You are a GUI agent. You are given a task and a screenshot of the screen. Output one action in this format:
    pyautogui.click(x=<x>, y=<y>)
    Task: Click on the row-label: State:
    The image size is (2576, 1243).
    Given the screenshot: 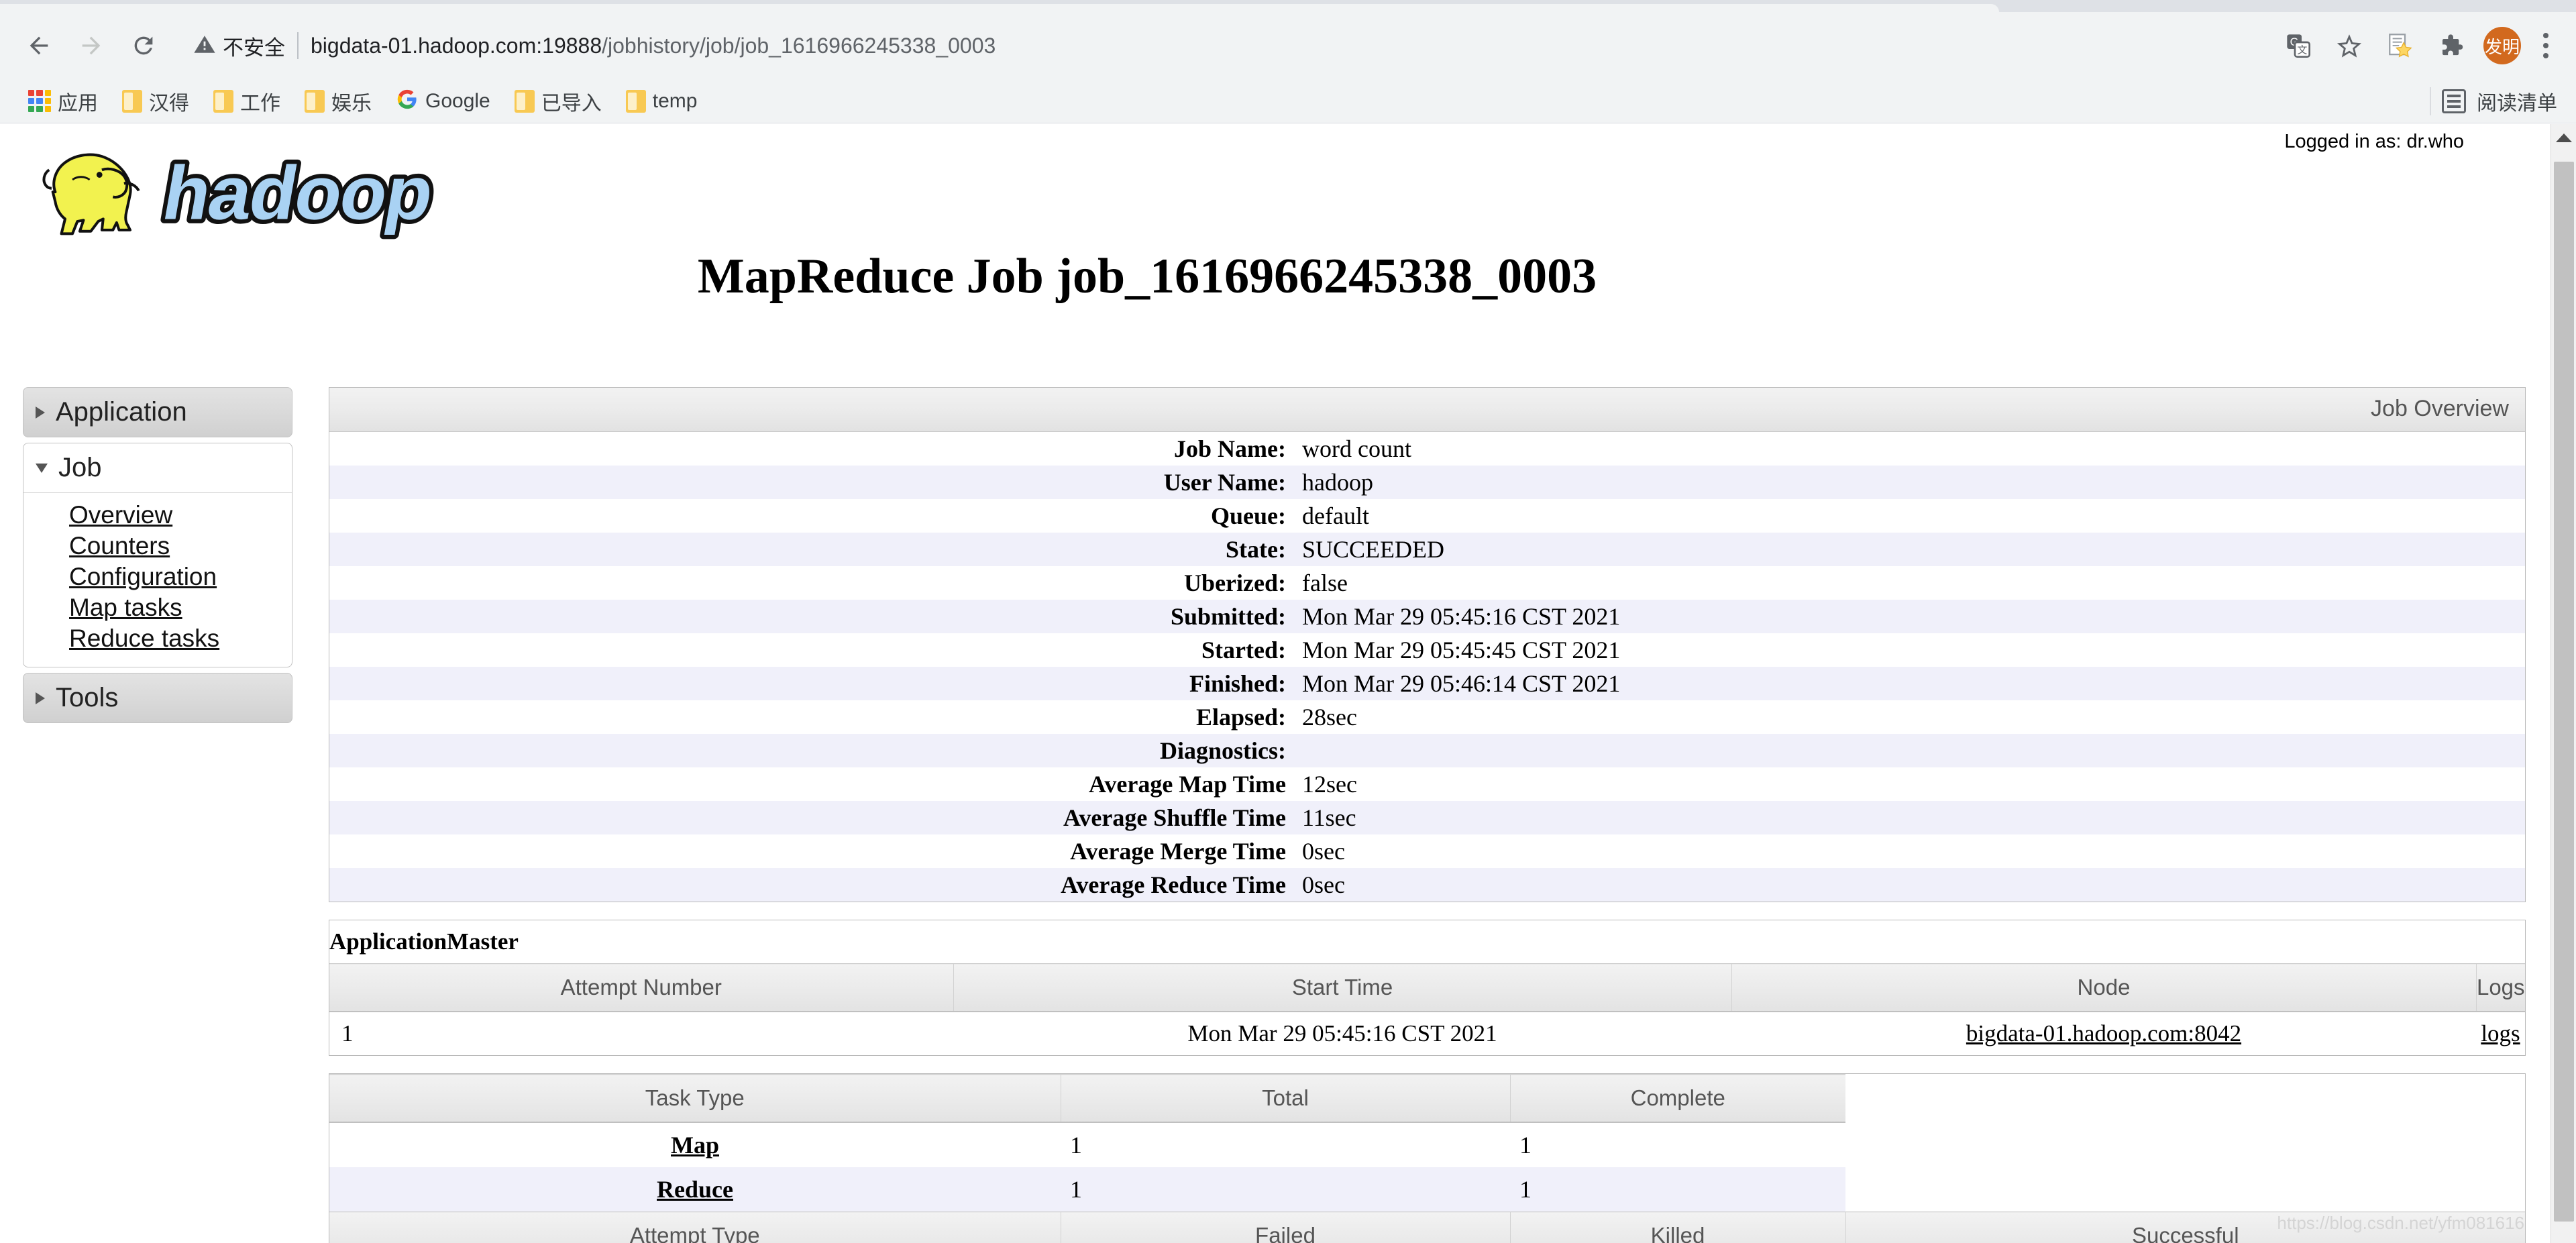 What is the action you would take?
    pyautogui.click(x=1256, y=549)
    